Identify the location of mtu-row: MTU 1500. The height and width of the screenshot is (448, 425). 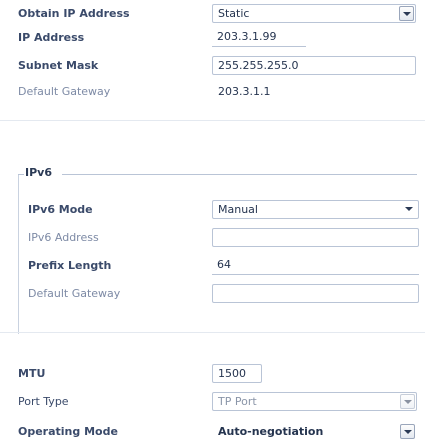
(212, 374).